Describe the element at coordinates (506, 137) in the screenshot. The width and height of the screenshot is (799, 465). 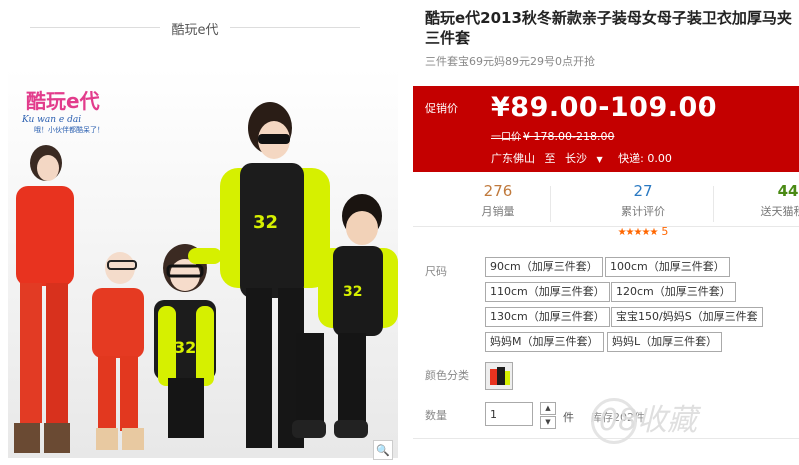
I see `original-price-label: 一口价` at that location.